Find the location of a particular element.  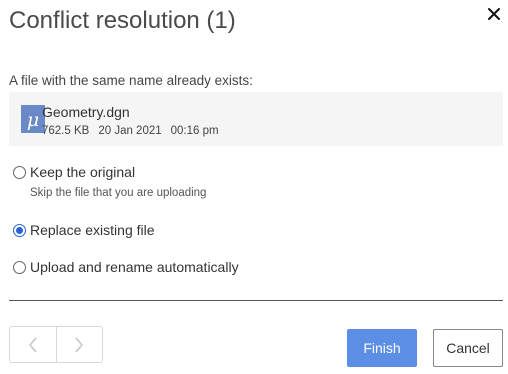

file-date: 20 Jan 2021 is located at coordinates (130, 131).